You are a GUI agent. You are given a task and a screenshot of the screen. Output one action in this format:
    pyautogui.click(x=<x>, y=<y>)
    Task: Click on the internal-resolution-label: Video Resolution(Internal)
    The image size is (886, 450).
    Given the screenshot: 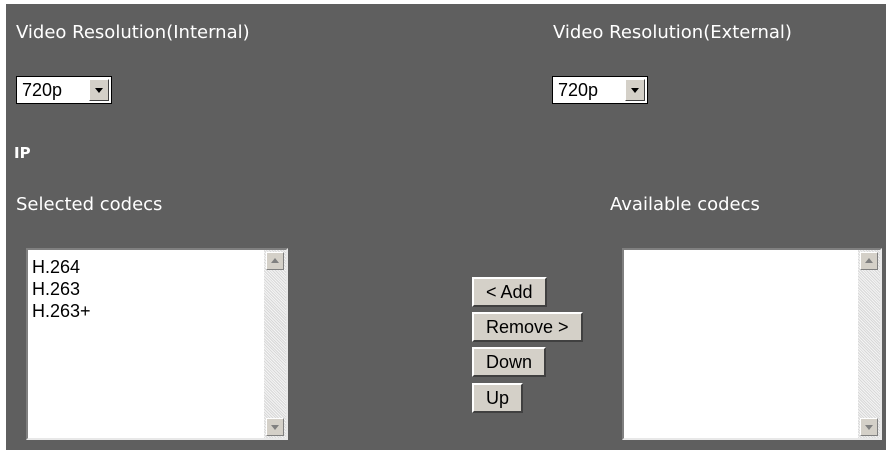 What is the action you would take?
    pyautogui.click(x=133, y=32)
    